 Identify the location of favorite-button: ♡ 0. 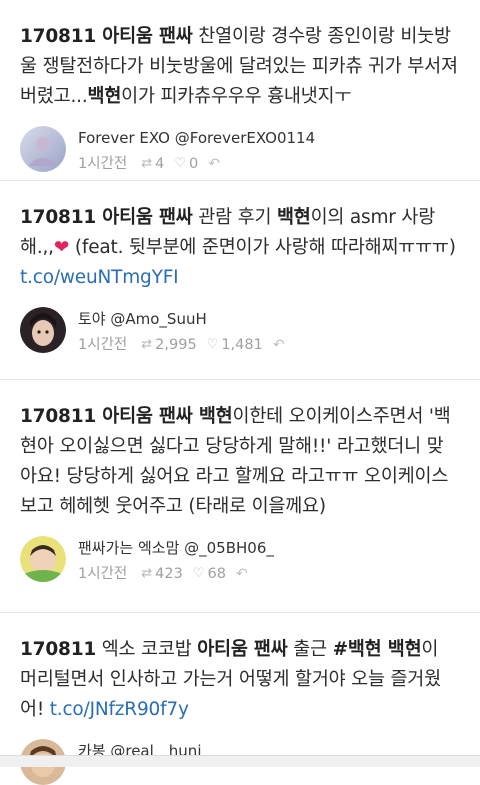
(186, 164).